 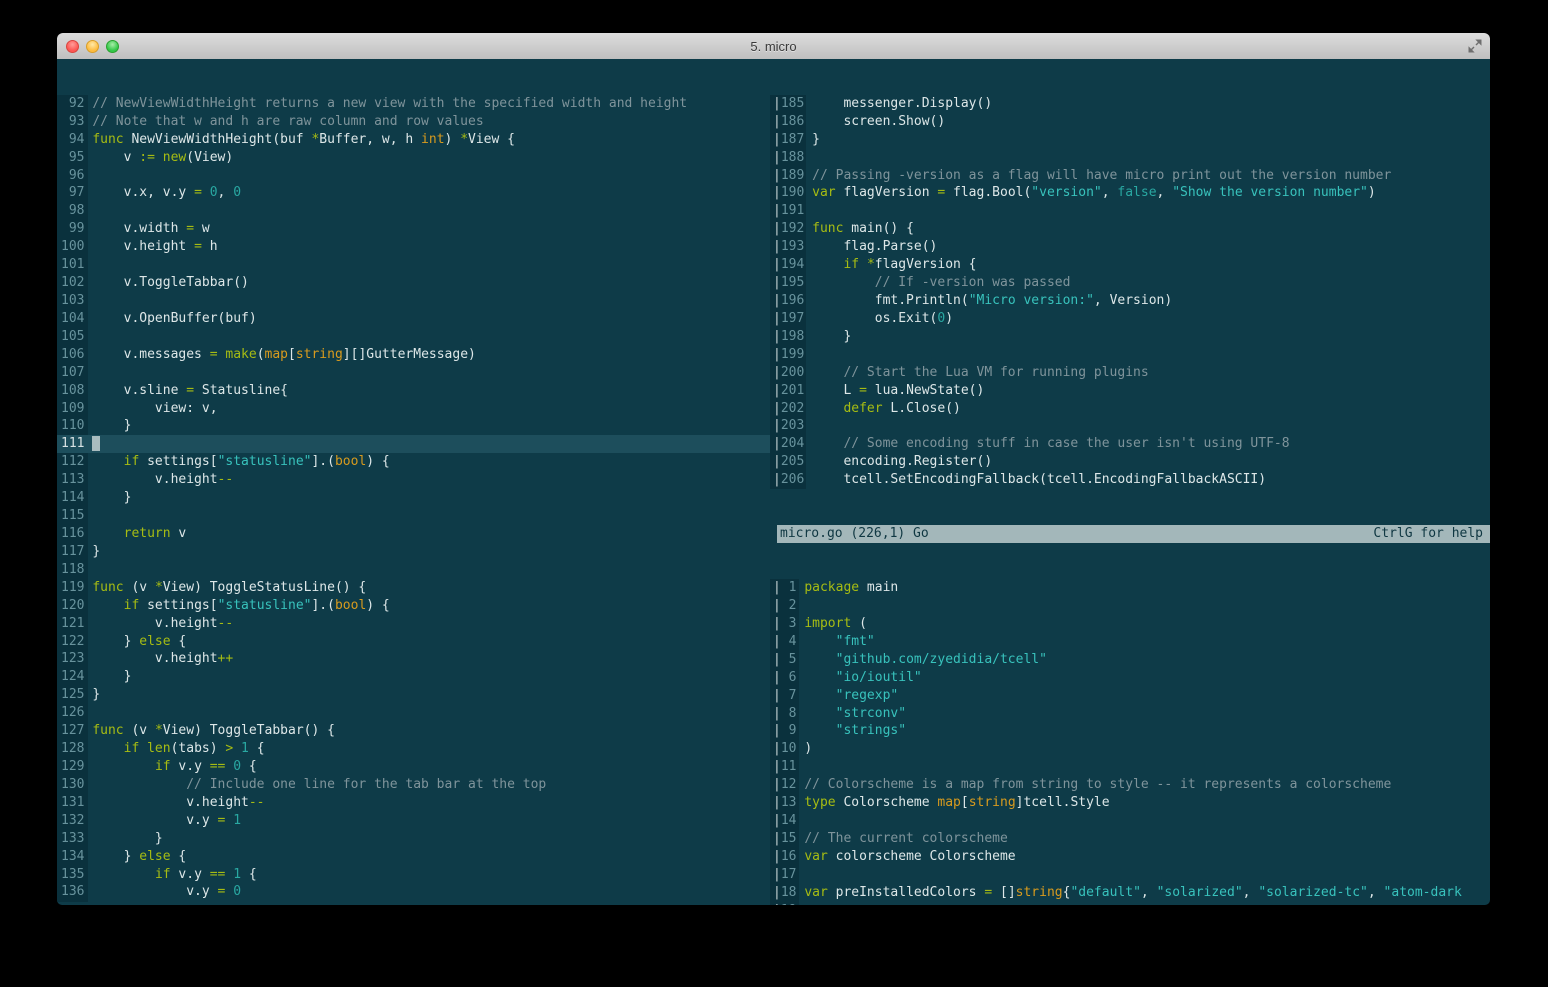 What do you see at coordinates (139, 408) in the screenshot?
I see `code-line: 109 view: v,` at bounding box center [139, 408].